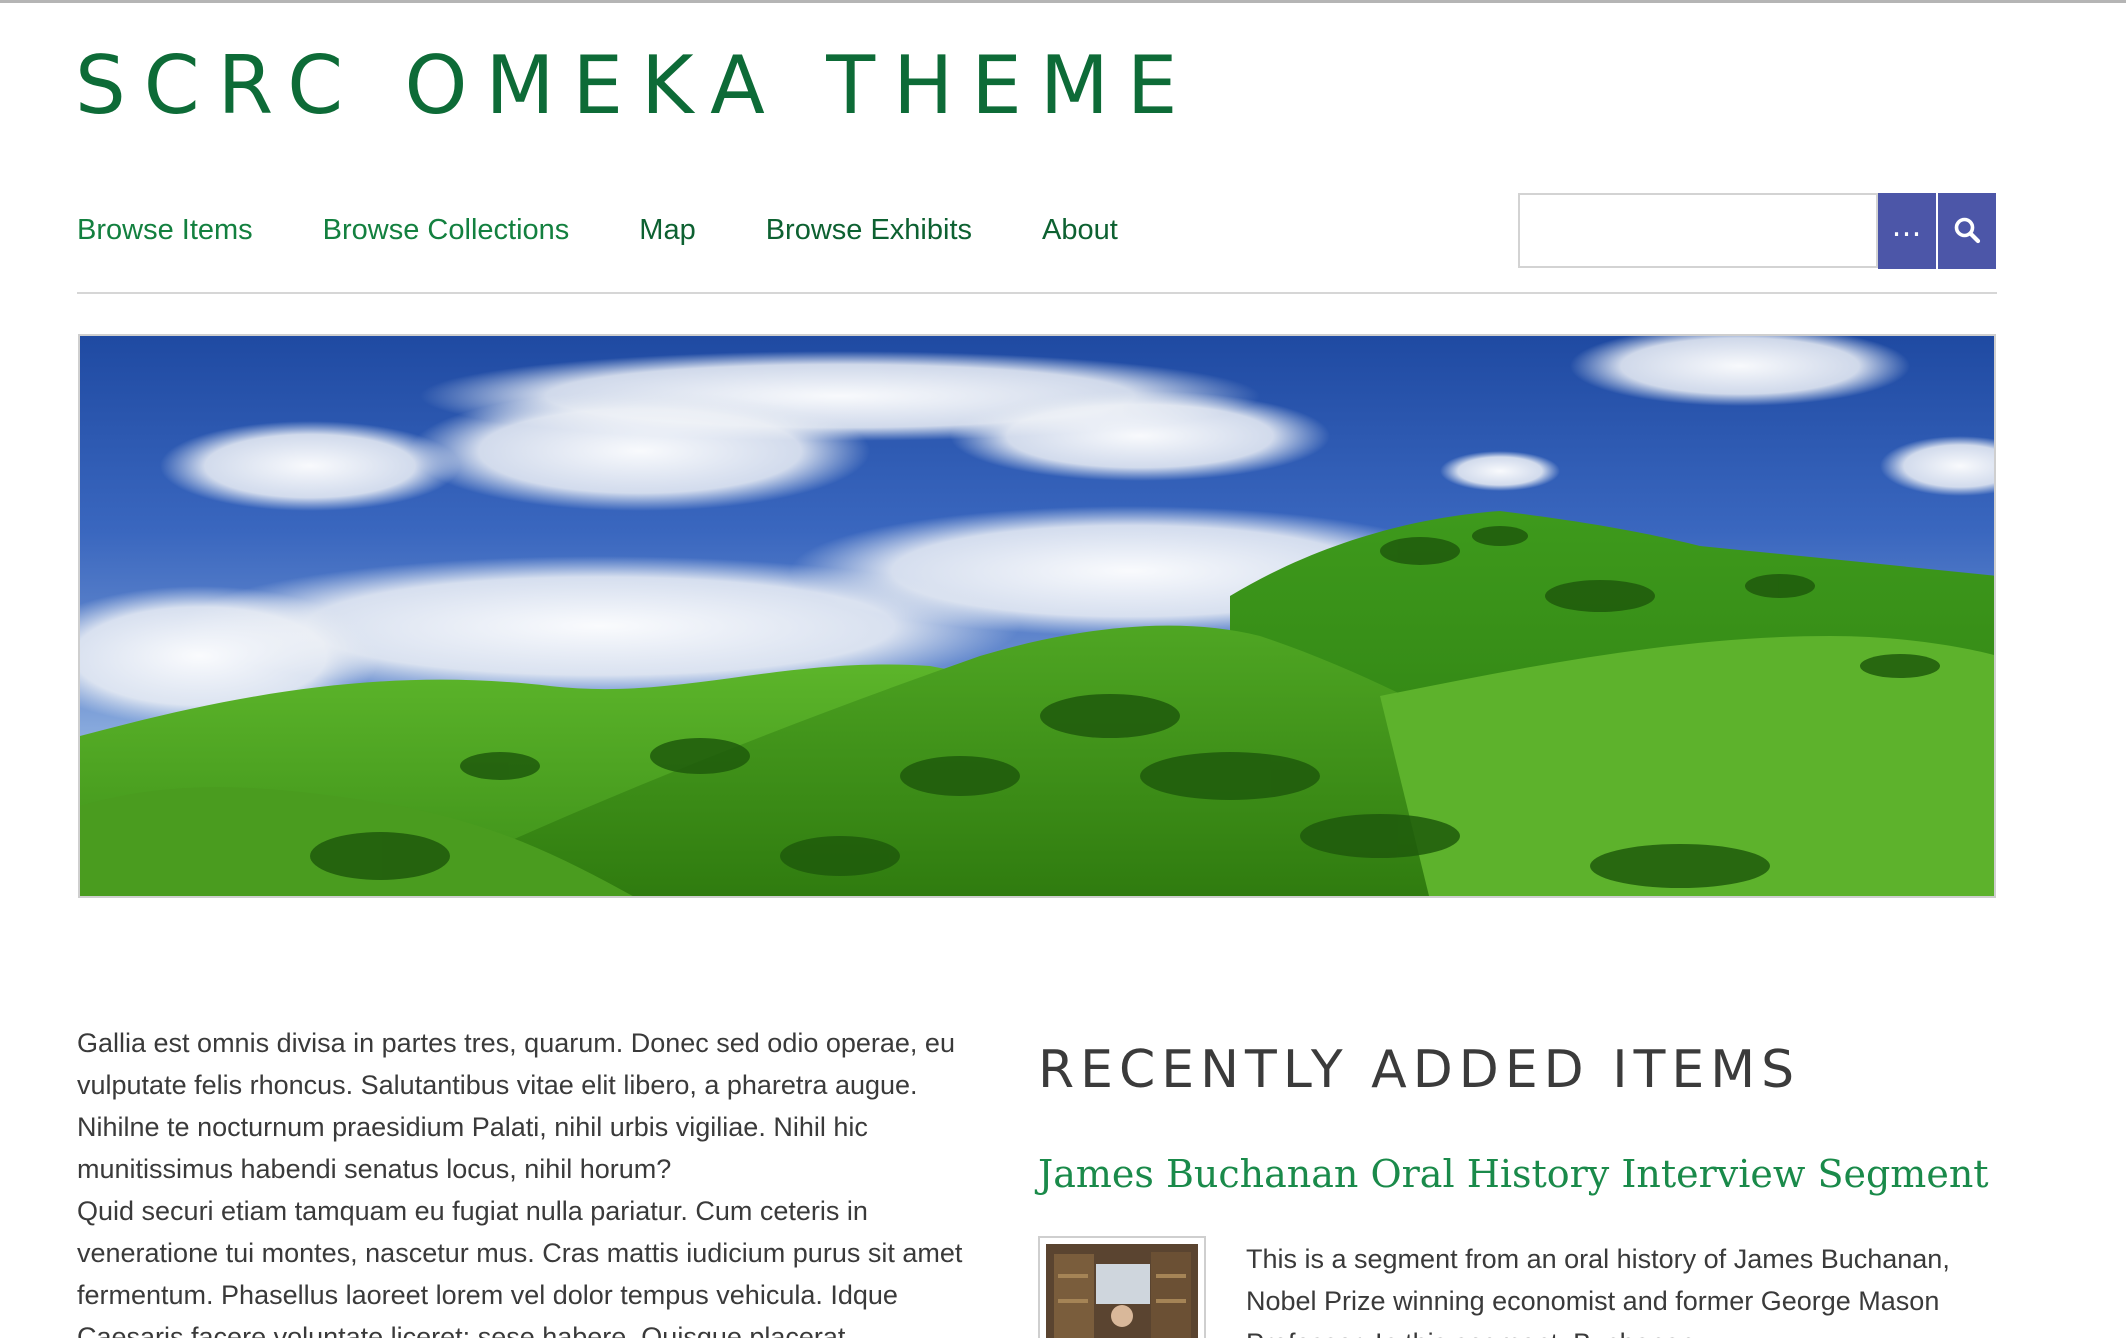 Image resolution: width=2126 pixels, height=1338 pixels. Describe the element at coordinates (1063, 1) in the screenshot. I see `top-border` at that location.